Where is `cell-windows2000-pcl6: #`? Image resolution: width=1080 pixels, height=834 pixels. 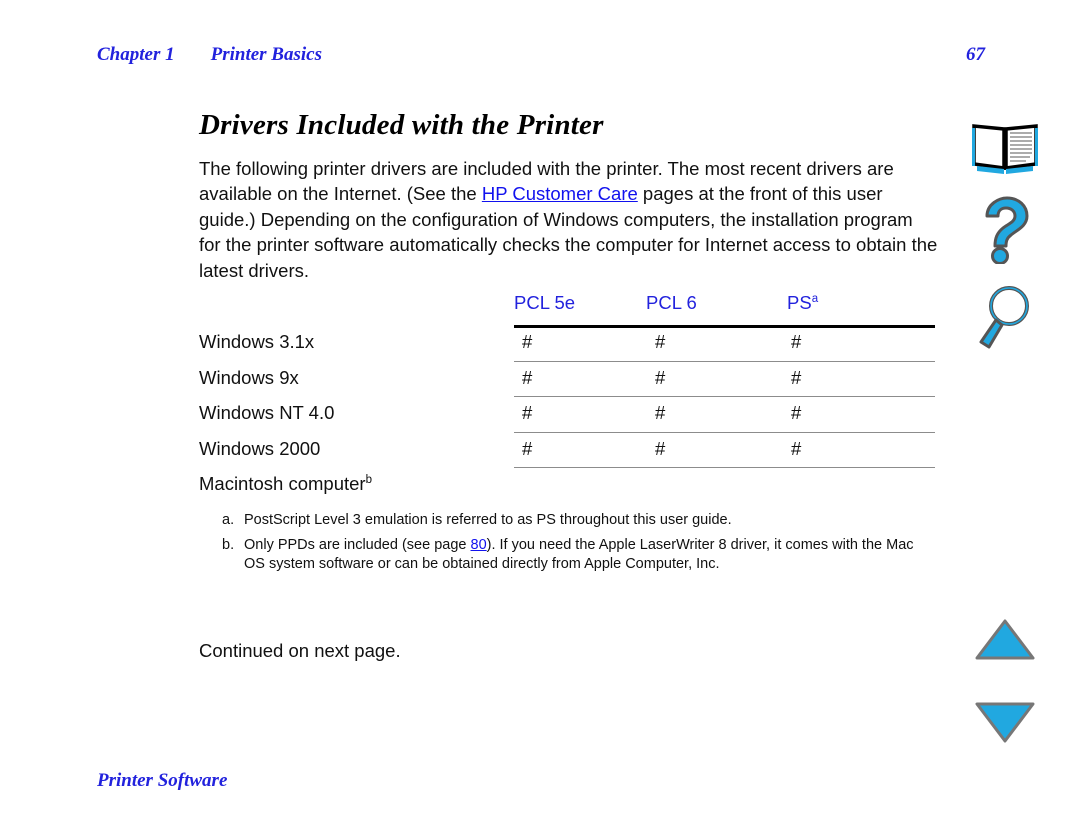
cell-windows2000-pcl6: # is located at coordinates (660, 448).